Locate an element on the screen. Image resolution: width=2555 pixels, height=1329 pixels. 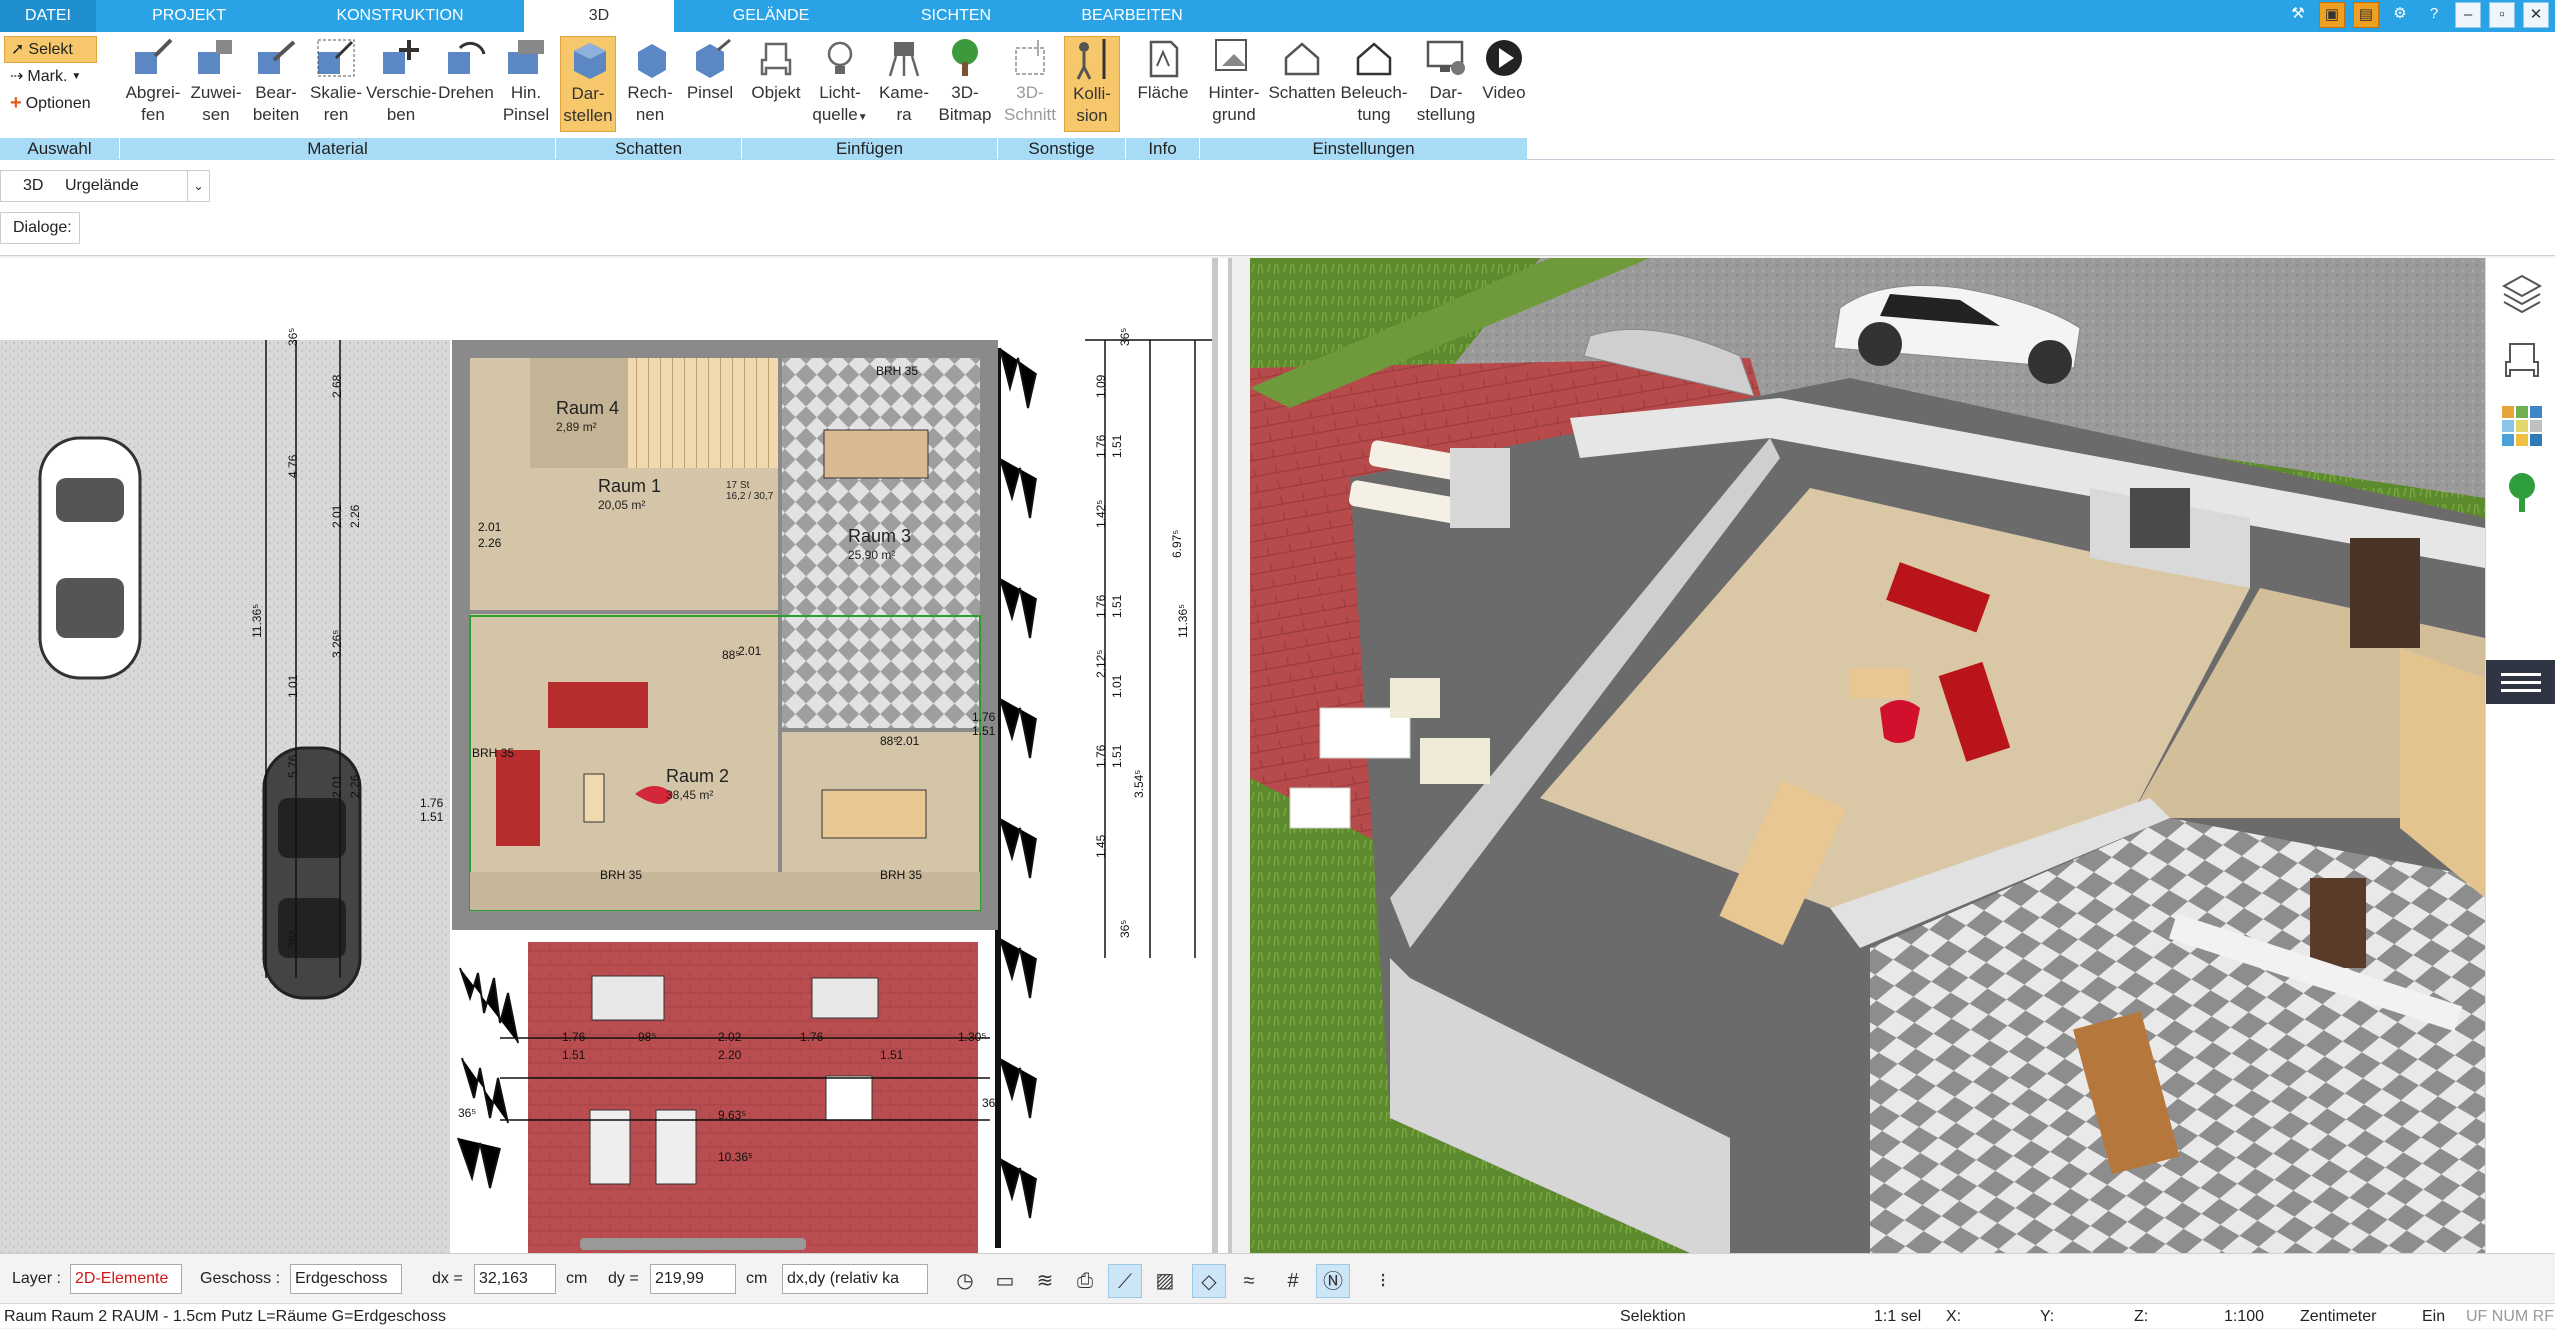
rechnen-button: Rech-nen is located at coordinates (650, 81).